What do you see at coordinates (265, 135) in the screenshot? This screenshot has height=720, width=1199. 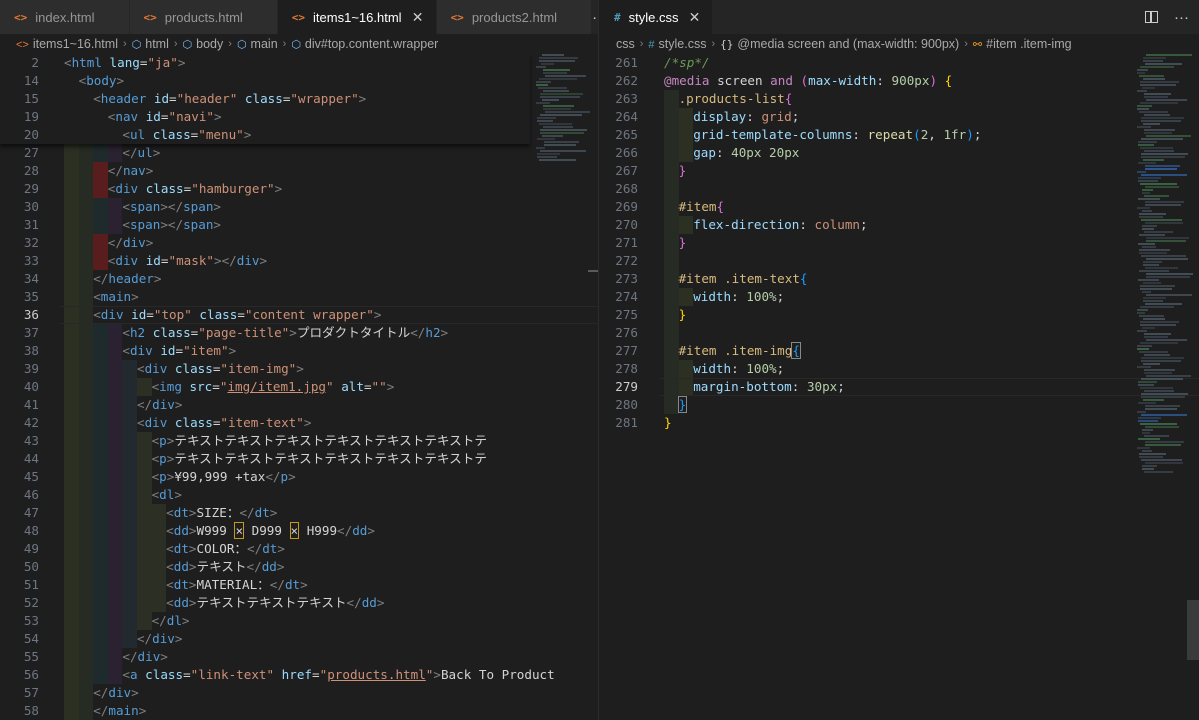 I see `code-line: 20 <ul class="menu">` at bounding box center [265, 135].